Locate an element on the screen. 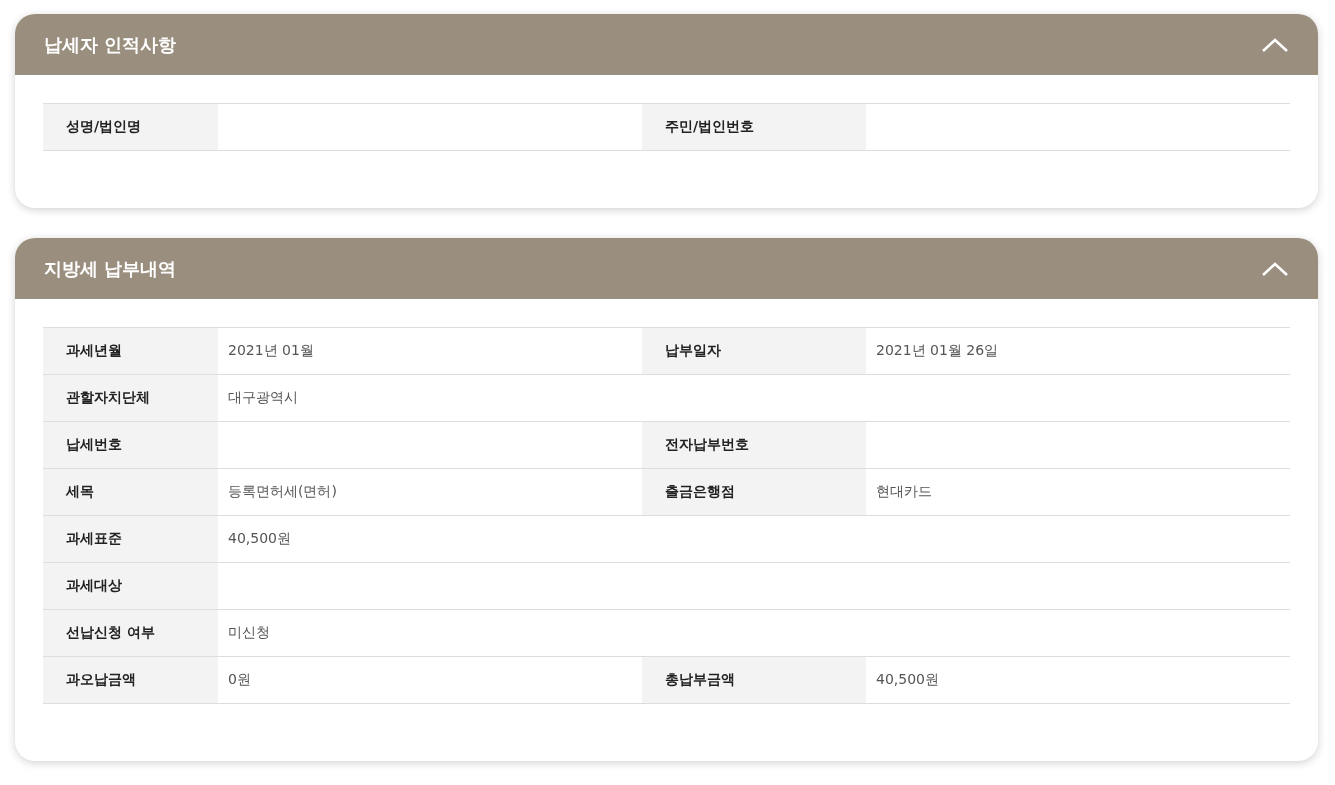  field-label: 과세년월 is located at coordinates (130, 351).